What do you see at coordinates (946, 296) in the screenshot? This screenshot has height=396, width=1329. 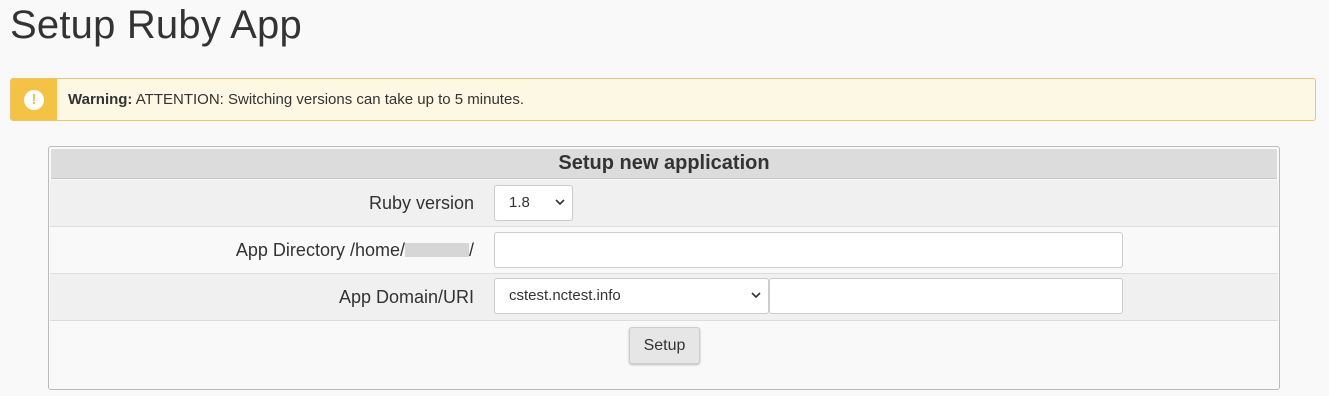 I see `app-uri-input` at bounding box center [946, 296].